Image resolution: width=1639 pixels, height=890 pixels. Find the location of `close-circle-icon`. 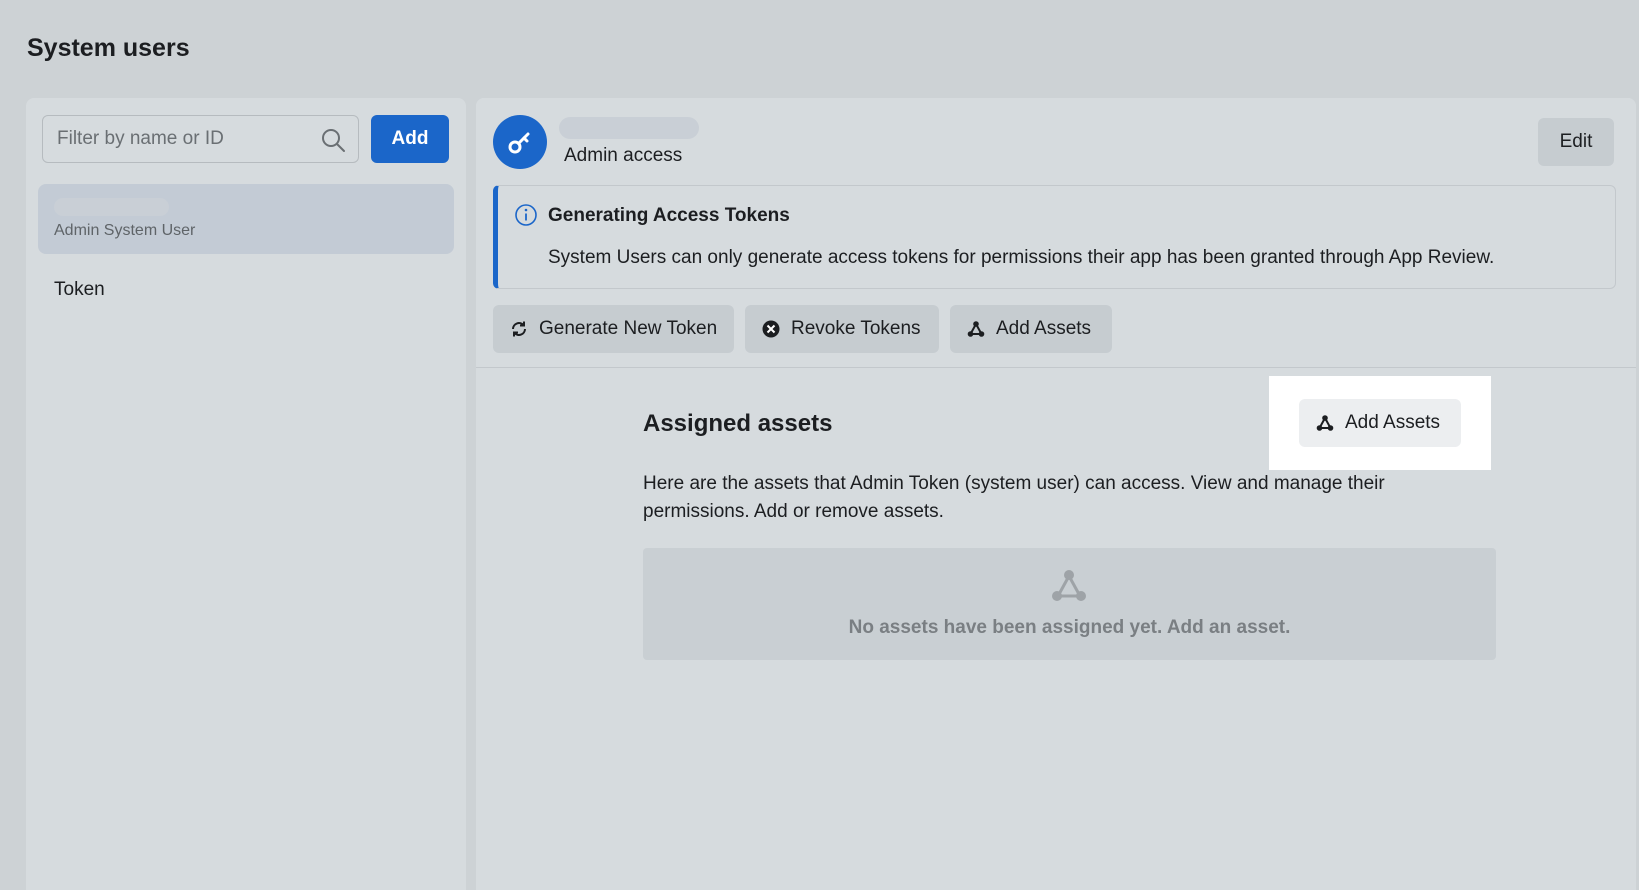

close-circle-icon is located at coordinates (771, 329).